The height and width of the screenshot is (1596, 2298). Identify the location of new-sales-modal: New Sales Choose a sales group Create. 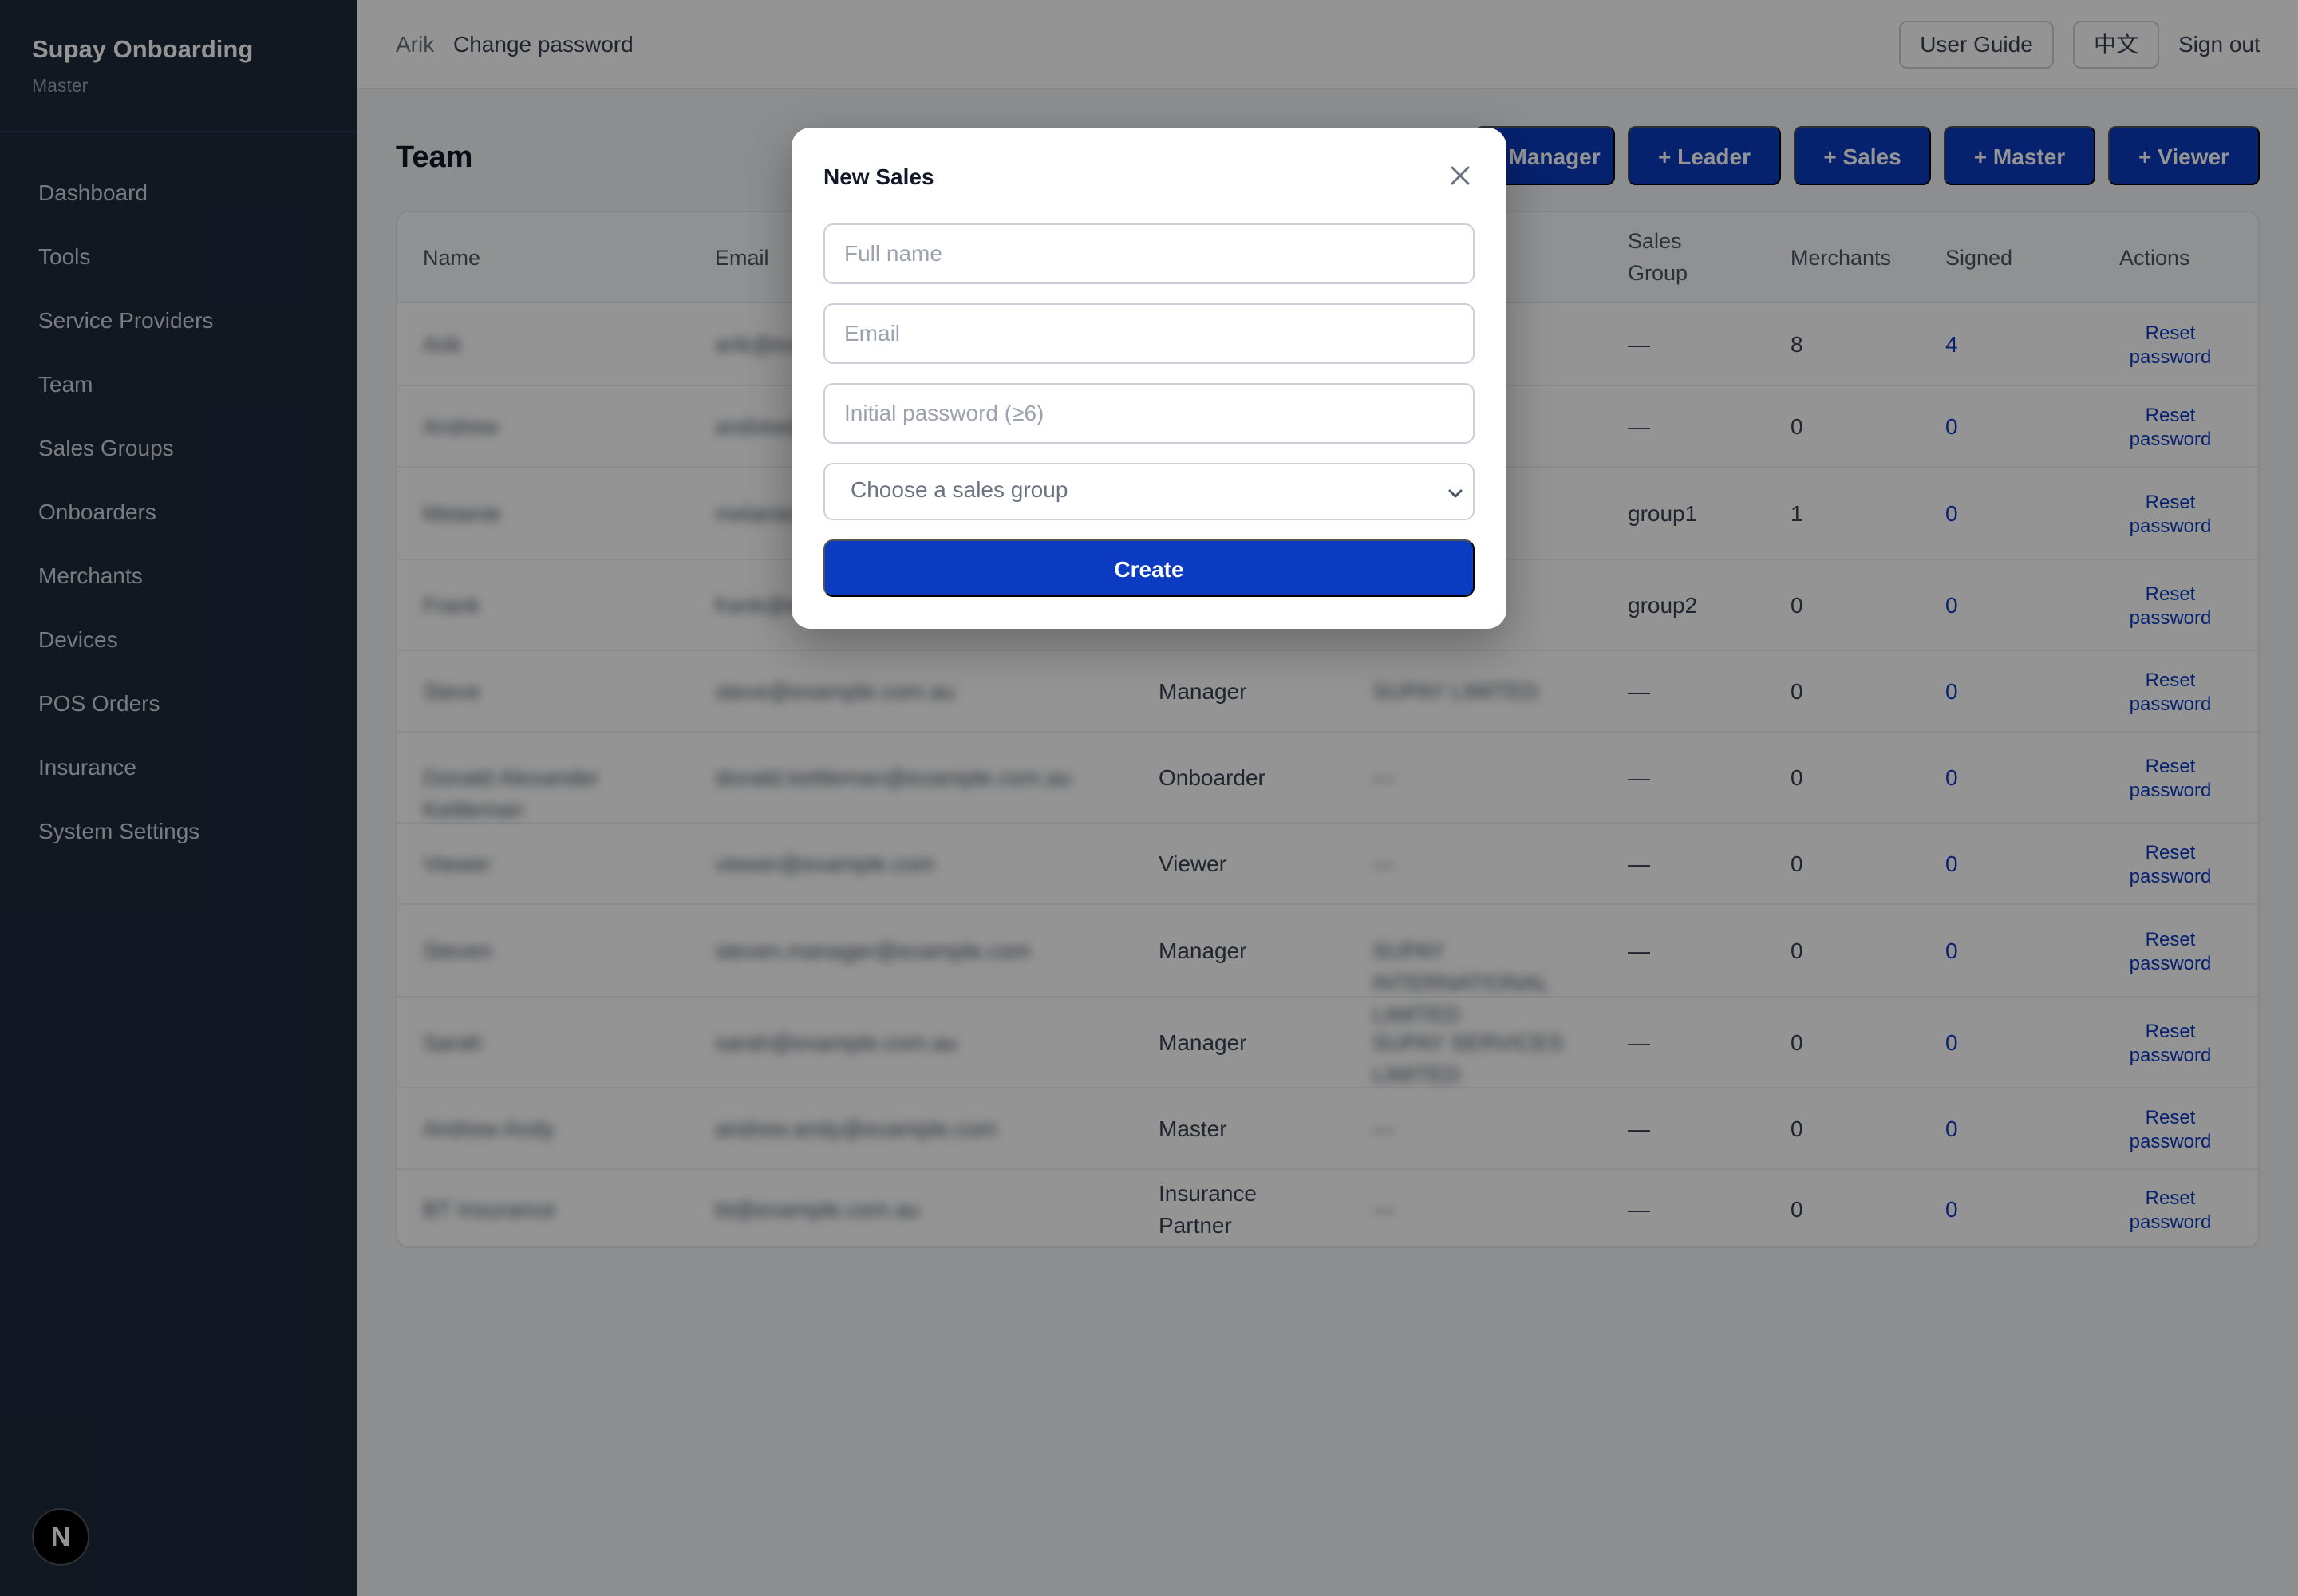
(1149, 378).